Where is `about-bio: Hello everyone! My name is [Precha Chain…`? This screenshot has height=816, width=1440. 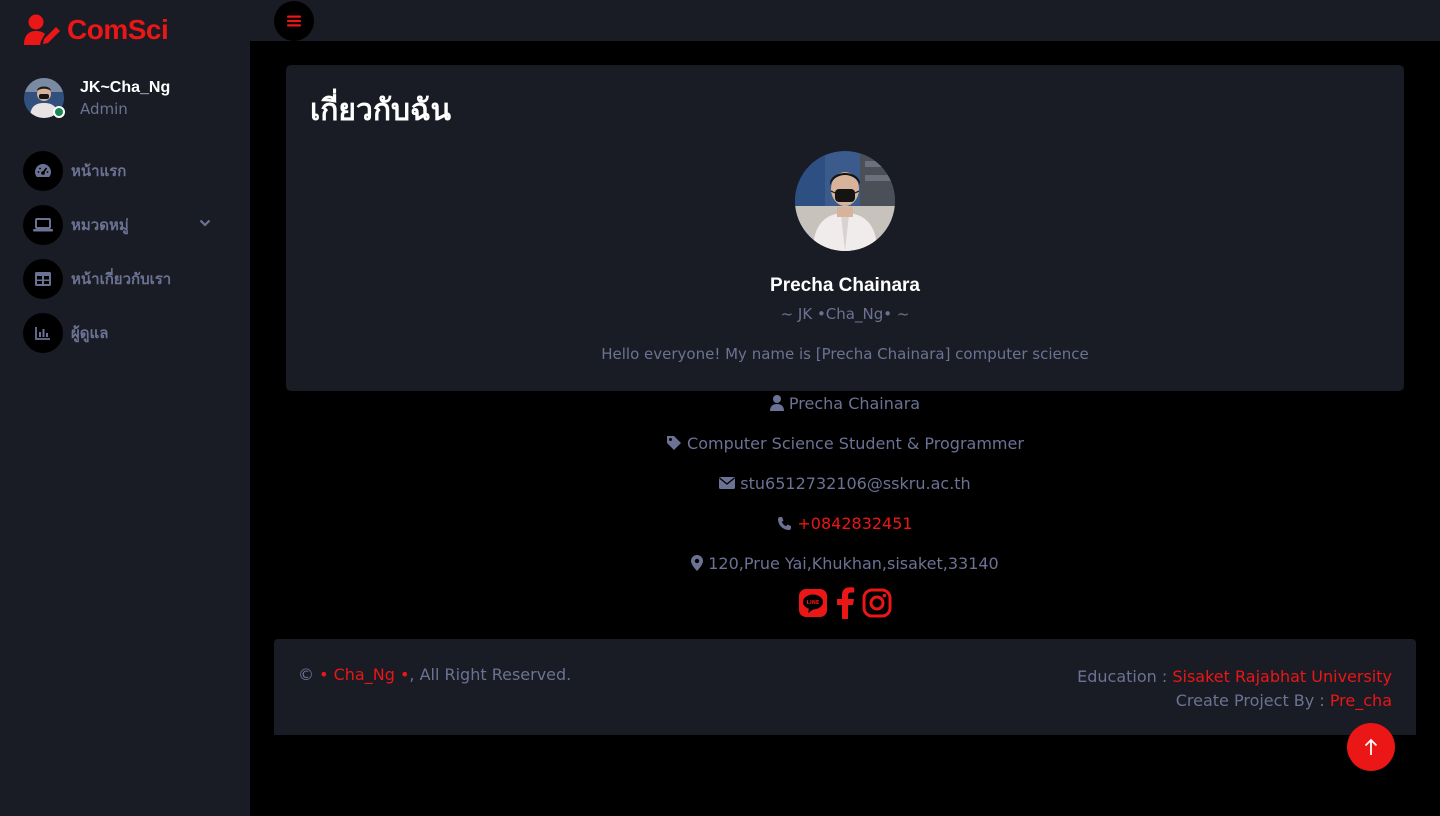 about-bio: Hello everyone! My name is [Precha Chain… is located at coordinates (845, 354).